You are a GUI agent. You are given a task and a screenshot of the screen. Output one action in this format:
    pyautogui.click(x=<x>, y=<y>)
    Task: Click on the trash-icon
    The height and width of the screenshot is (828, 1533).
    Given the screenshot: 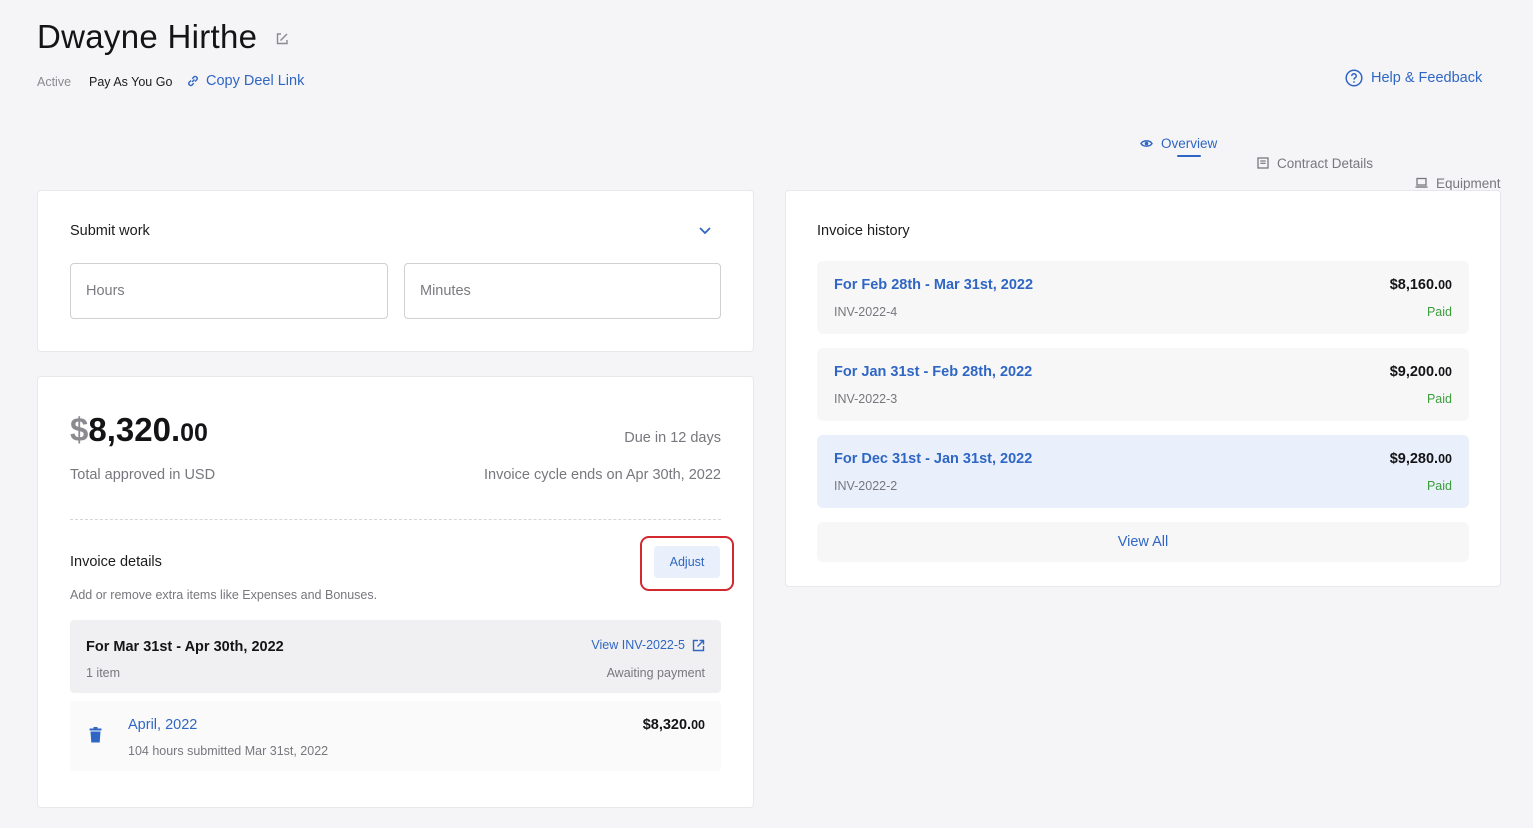 What is the action you would take?
    pyautogui.click(x=95, y=735)
    